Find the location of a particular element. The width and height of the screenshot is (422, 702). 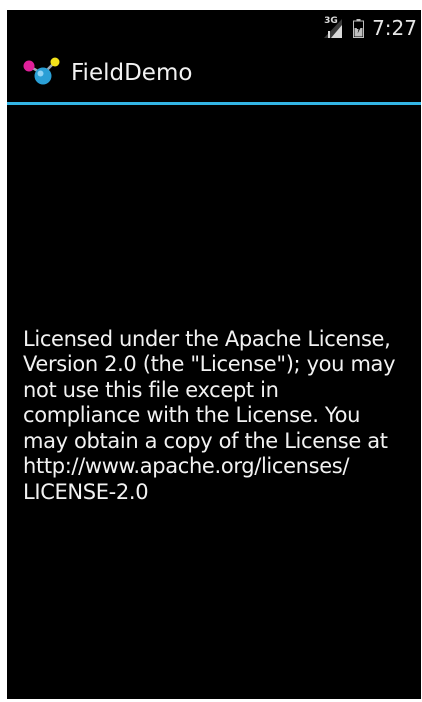

app-title: FieldDemo is located at coordinates (132, 73).